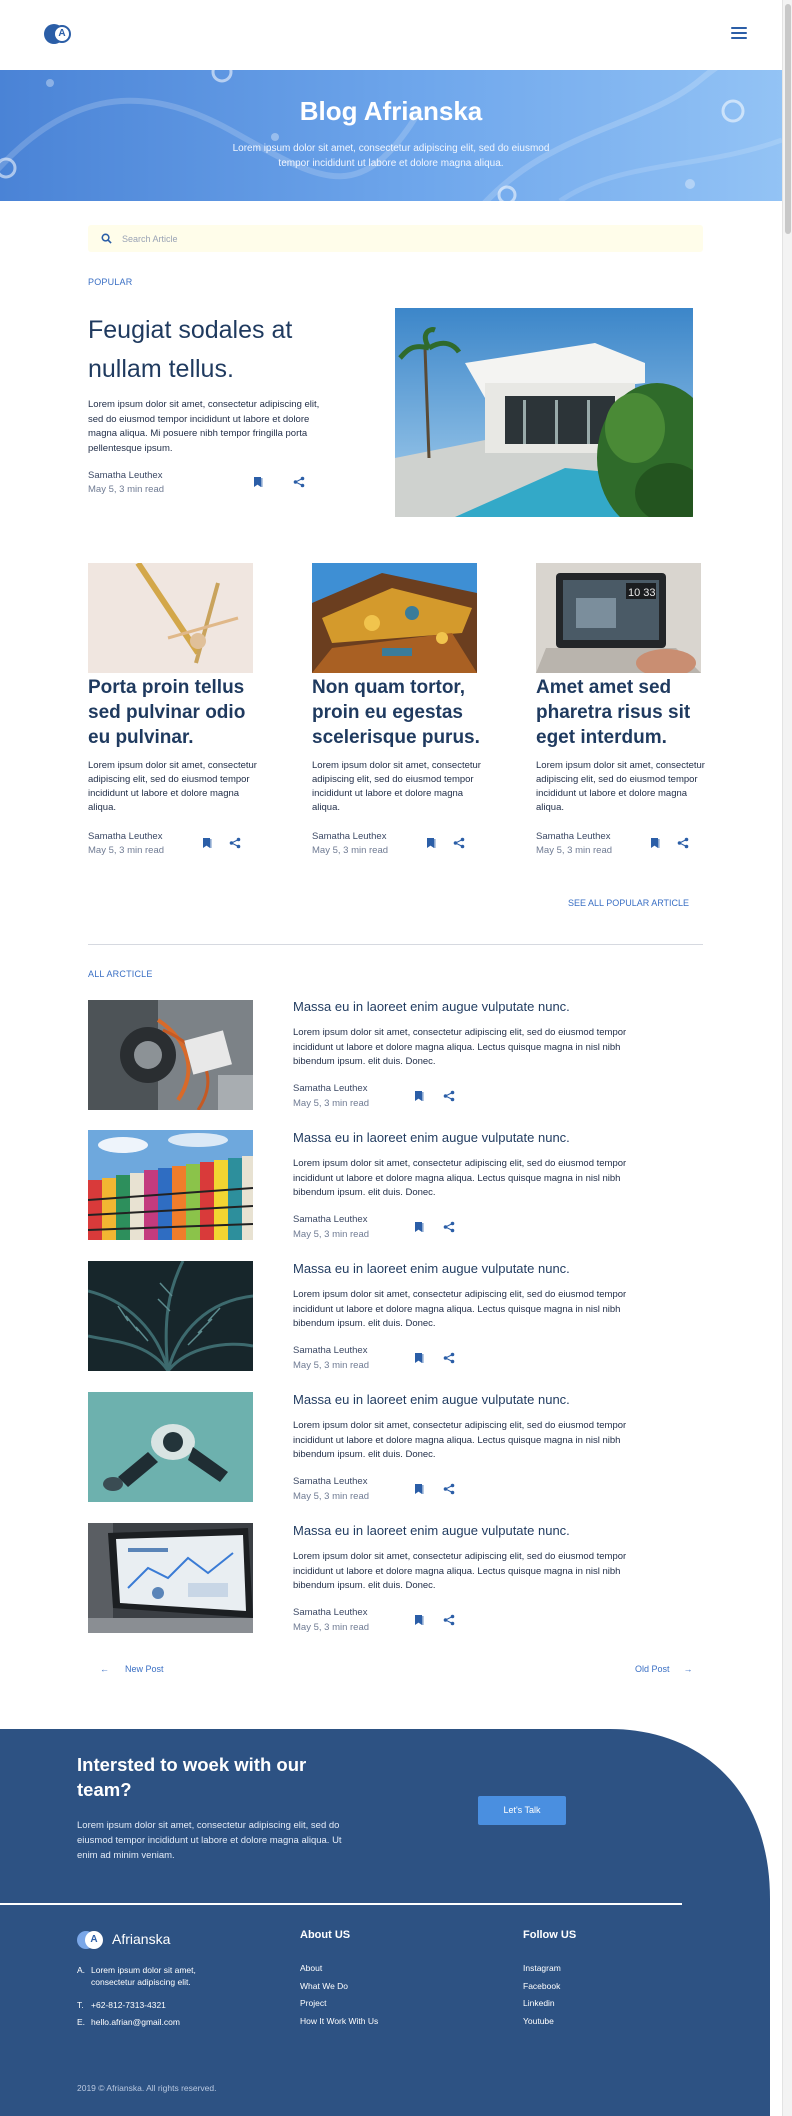 This screenshot has height=2116, width=792. Describe the element at coordinates (539, 2003) in the screenshot. I see `footer-link-linkedin: Linkedin` at that location.